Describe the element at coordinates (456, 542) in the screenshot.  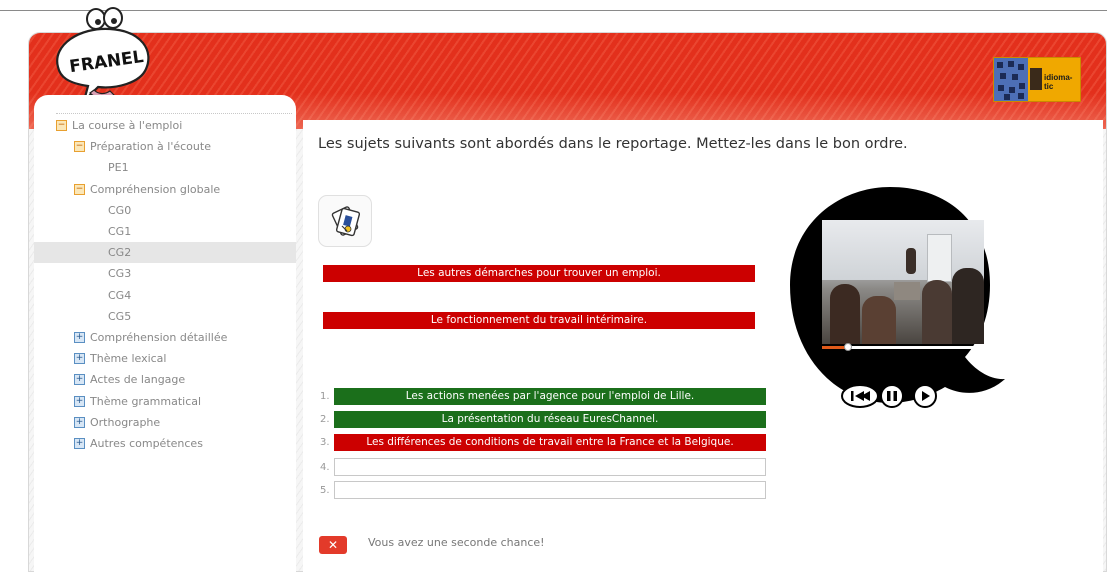
I see `feedback-message: Vous avez une seconde chance!` at that location.